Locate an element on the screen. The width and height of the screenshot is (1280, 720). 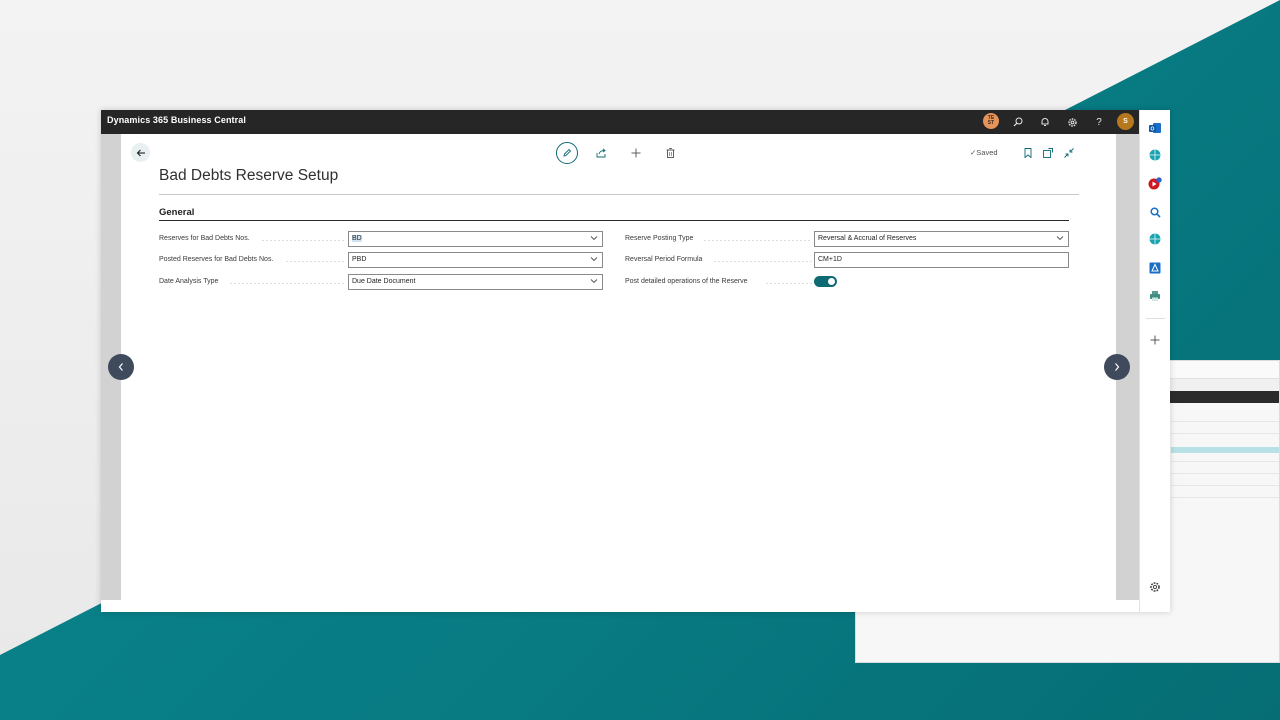
trash-icon is located at coordinates (670, 153).